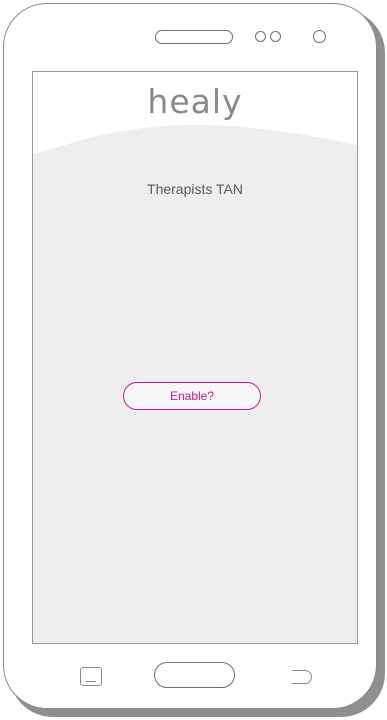 The height and width of the screenshot is (720, 387). Describe the element at coordinates (302, 677) in the screenshot. I see `back-icon` at that location.